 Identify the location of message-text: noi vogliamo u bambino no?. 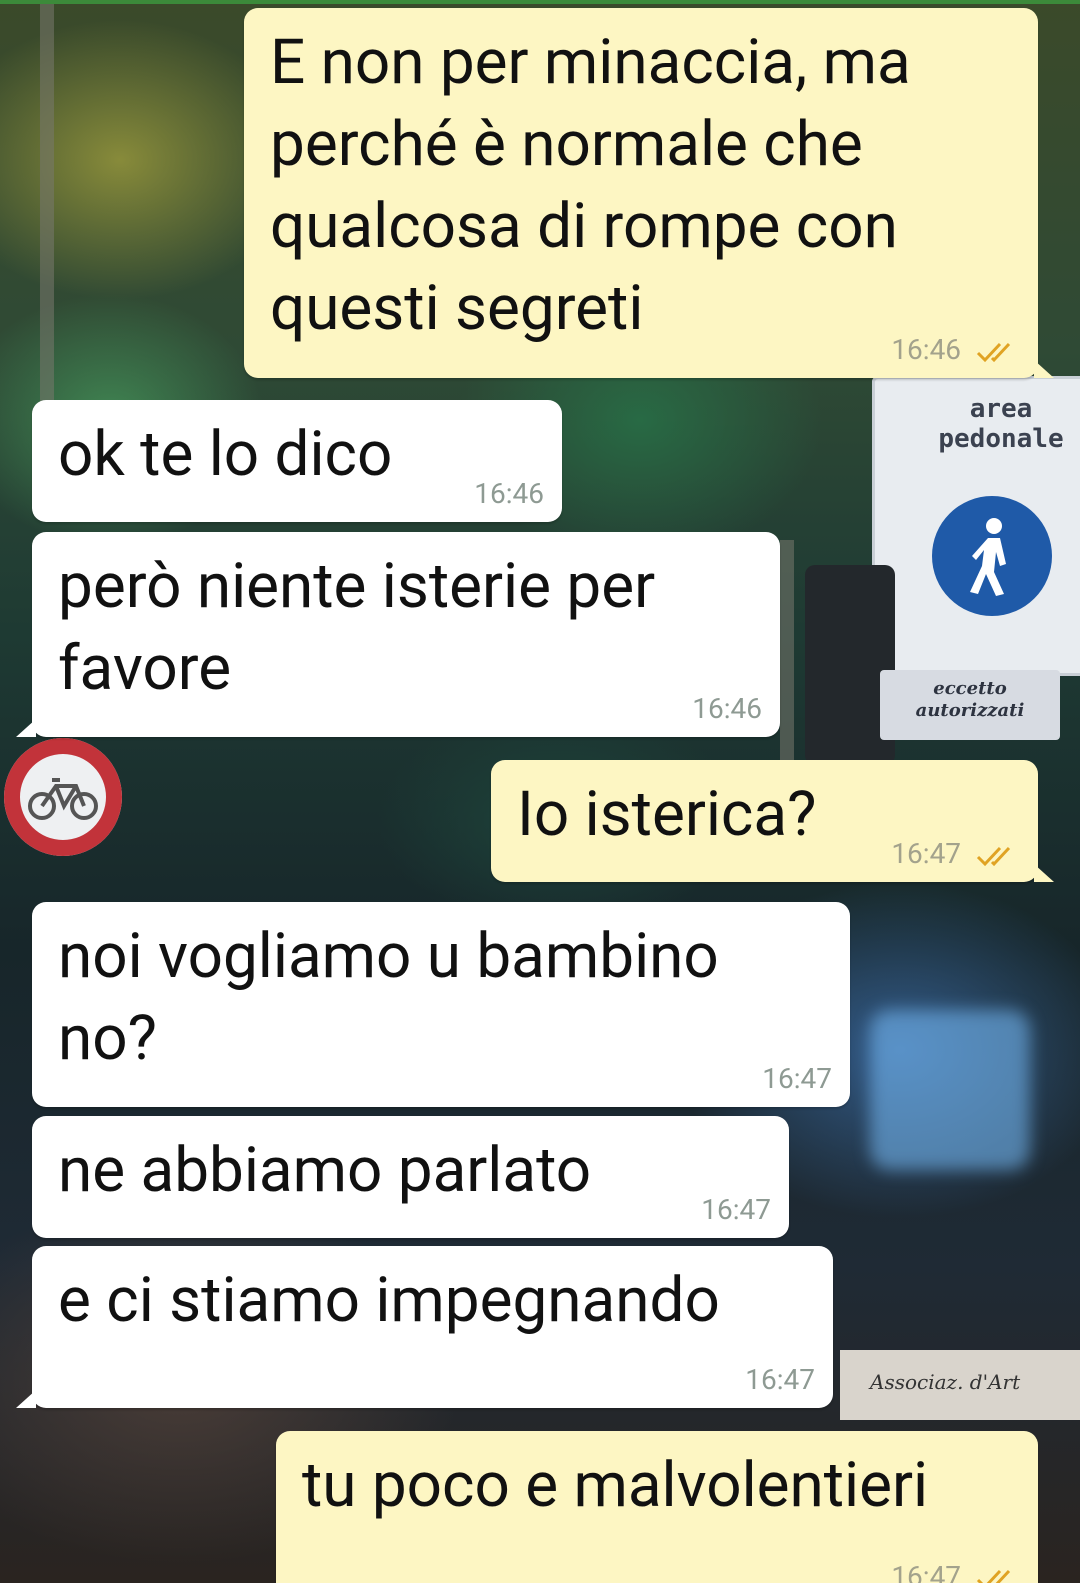
(388, 997).